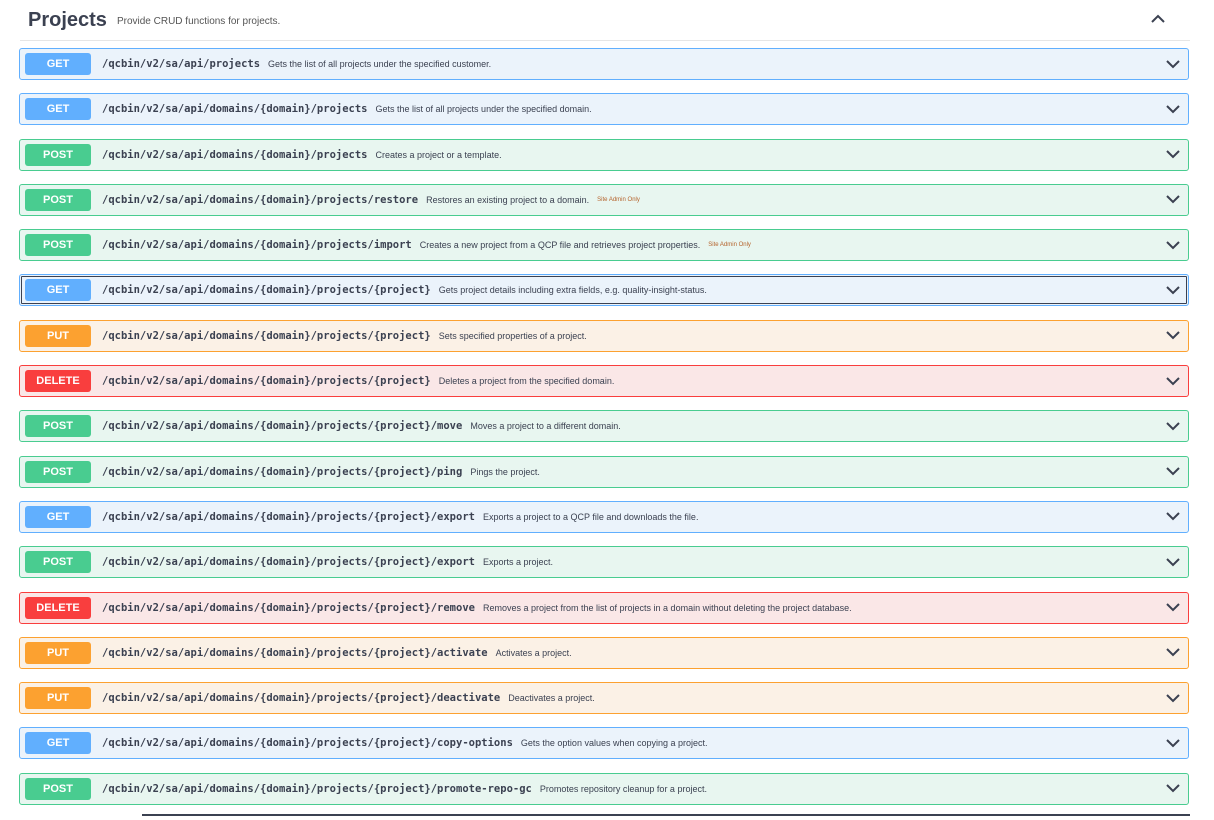 Image resolution: width=1214 pixels, height=820 pixels. What do you see at coordinates (666, 815) in the screenshot?
I see `horizontal-scrollbar` at bounding box center [666, 815].